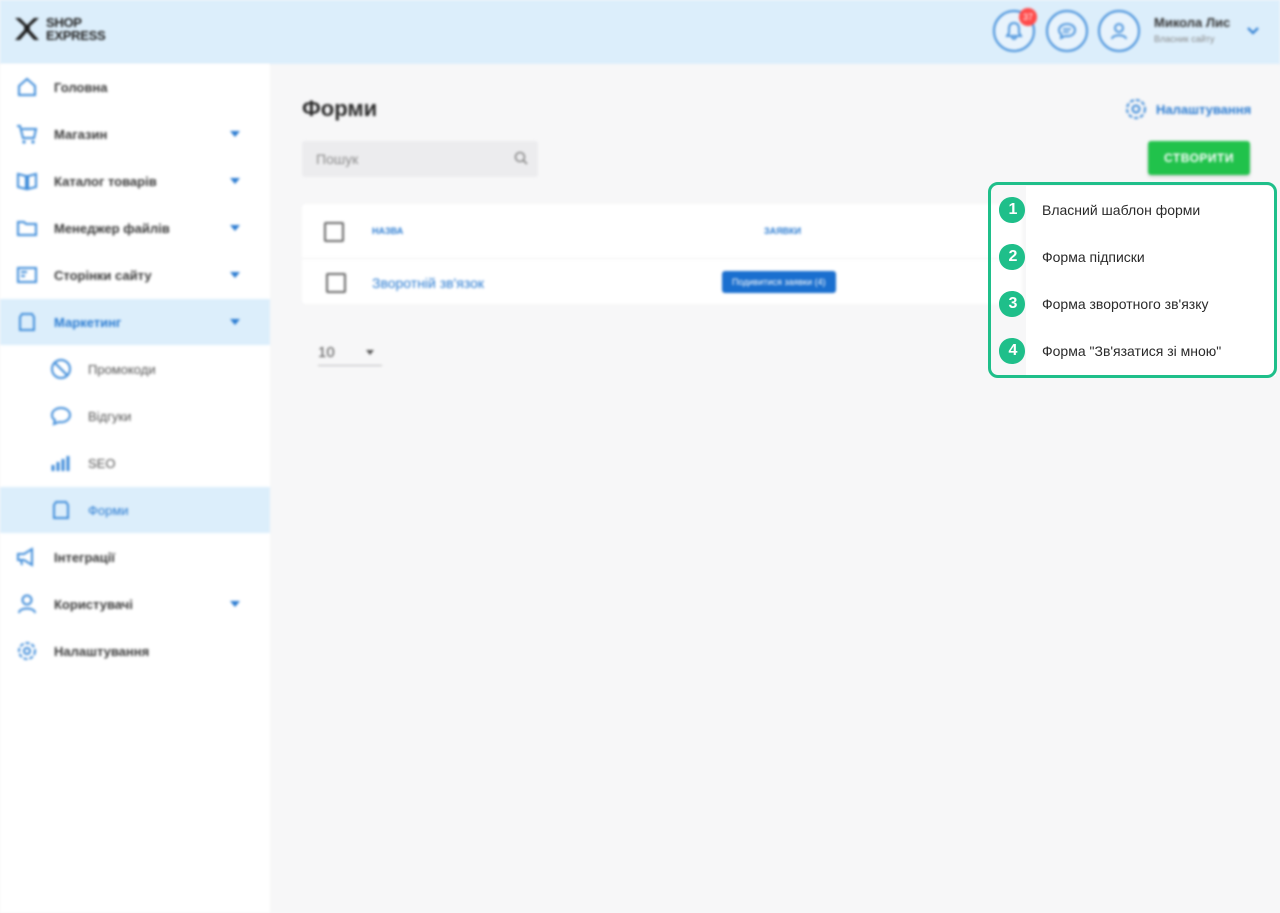 Image resolution: width=1280 pixels, height=913 pixels. Describe the element at coordinates (27, 228) in the screenshot. I see `folder-icon` at that location.